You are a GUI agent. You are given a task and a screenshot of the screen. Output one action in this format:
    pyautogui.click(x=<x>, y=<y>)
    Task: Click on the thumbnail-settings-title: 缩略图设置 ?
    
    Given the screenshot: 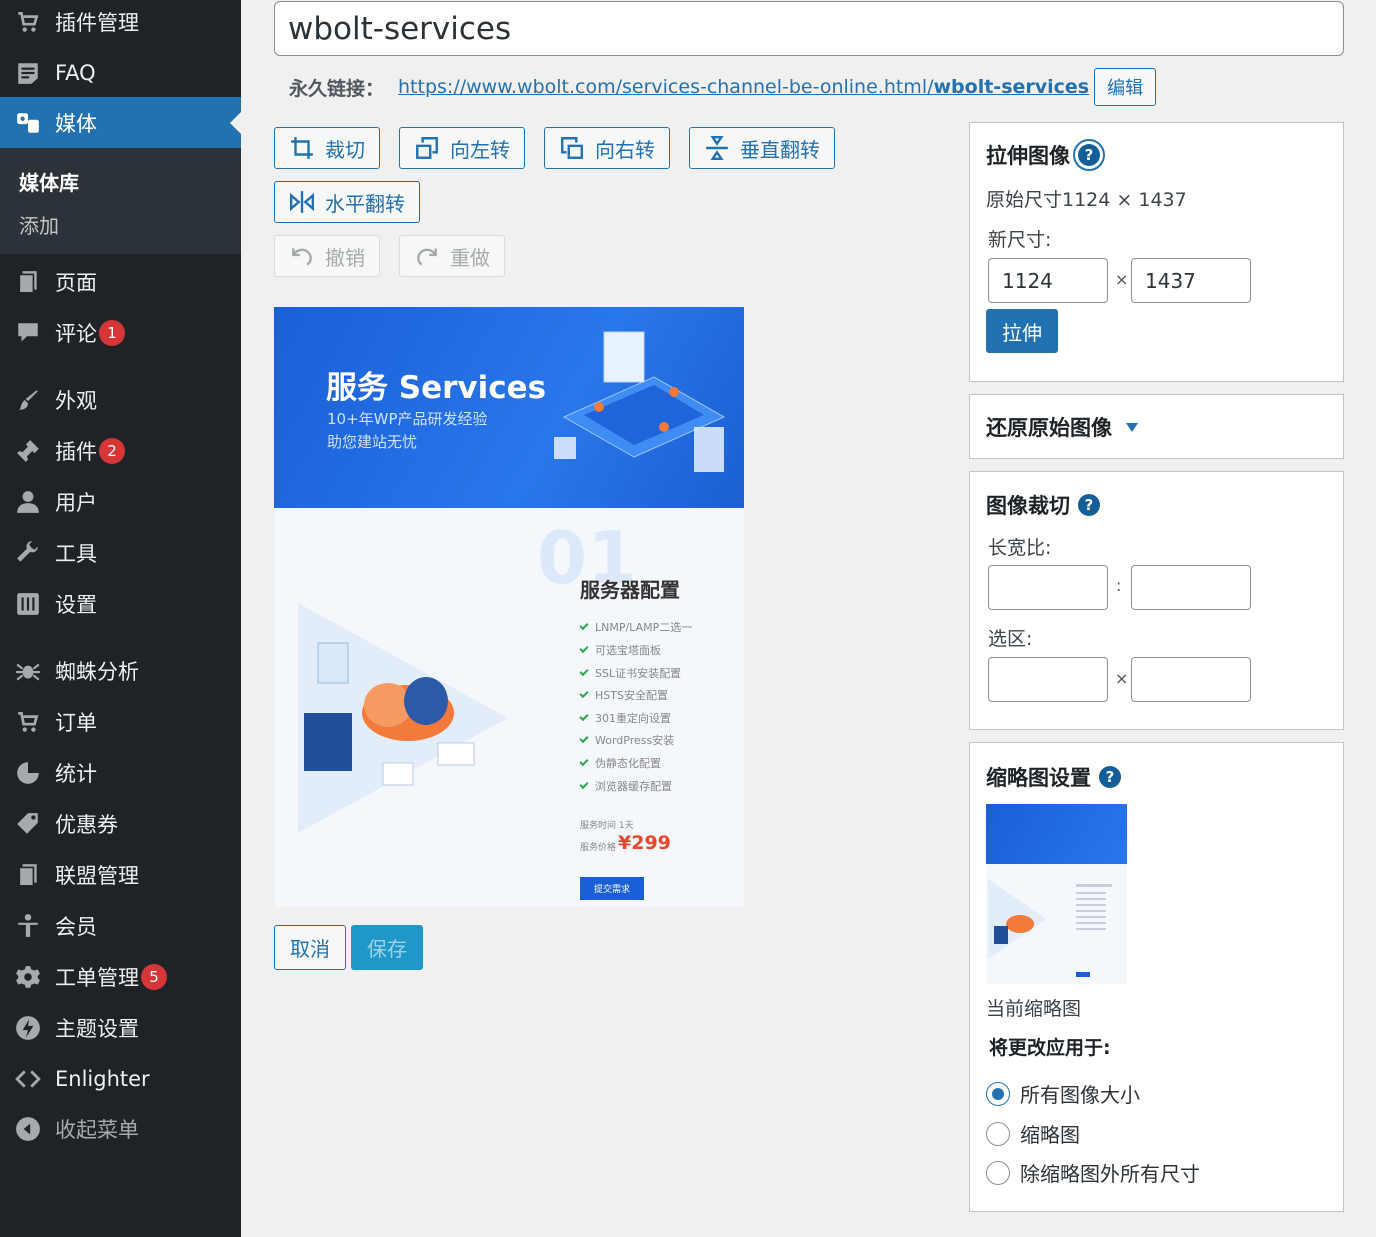 What is the action you would take?
    pyautogui.click(x=1053, y=777)
    